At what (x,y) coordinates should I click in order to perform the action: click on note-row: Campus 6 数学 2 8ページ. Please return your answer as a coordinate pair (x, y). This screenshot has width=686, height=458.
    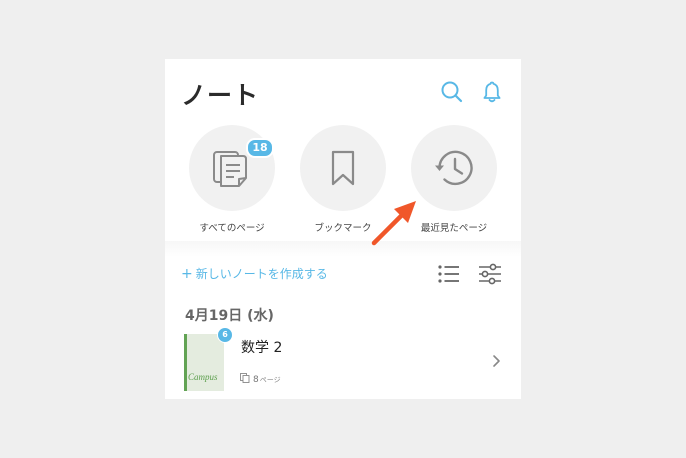
    Looking at the image, I should click on (343, 363).